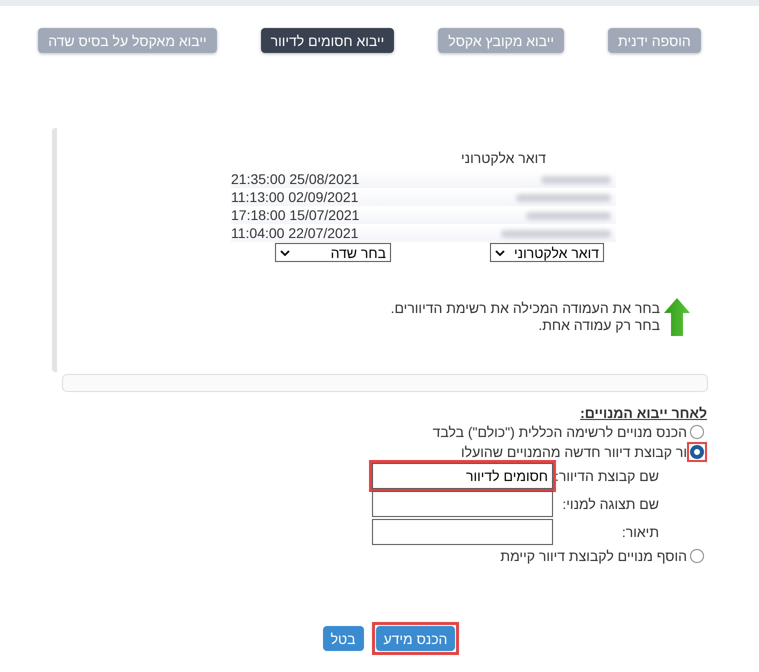  What do you see at coordinates (295, 179) in the screenshot?
I see `table-cell: 21:35:00 25/08/2021` at bounding box center [295, 179].